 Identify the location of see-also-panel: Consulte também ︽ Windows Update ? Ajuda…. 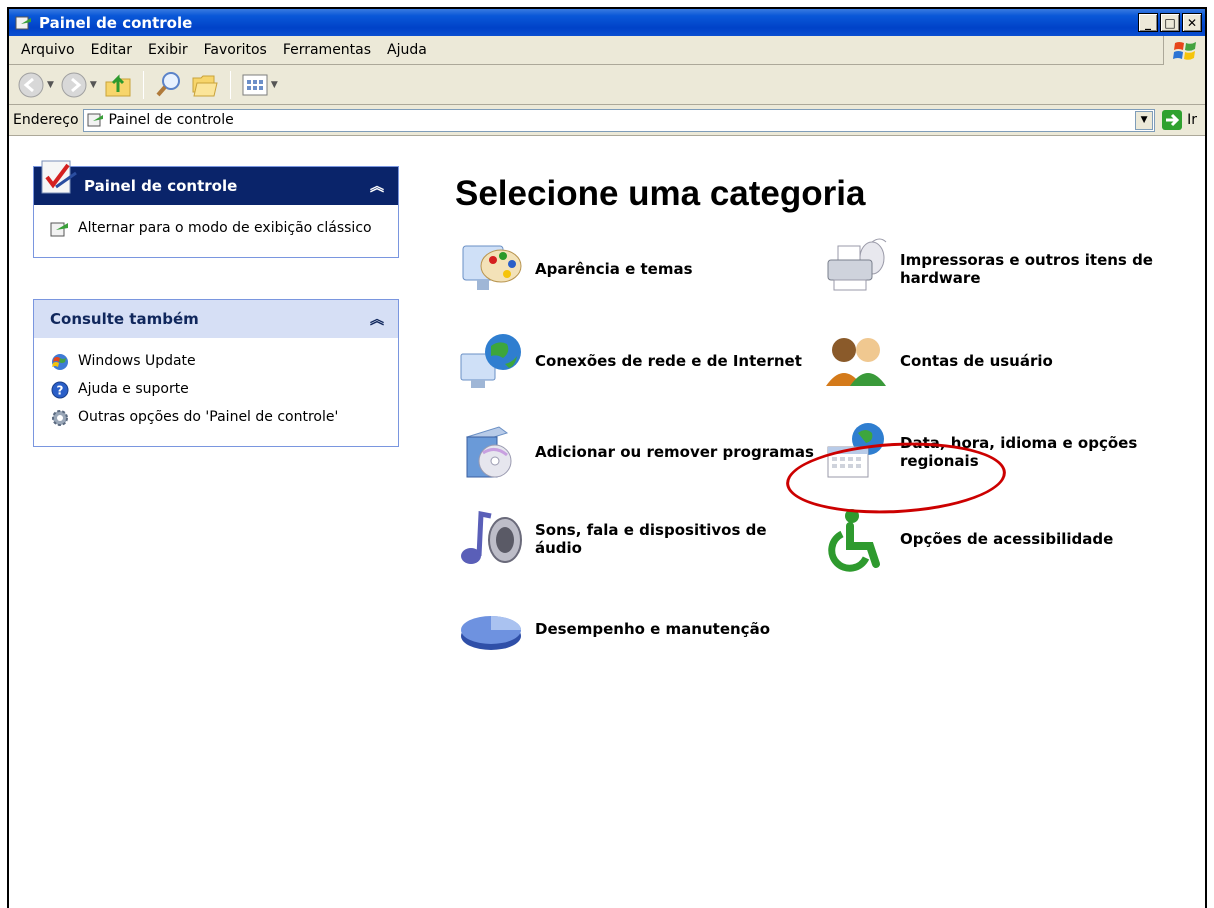
(216, 373).